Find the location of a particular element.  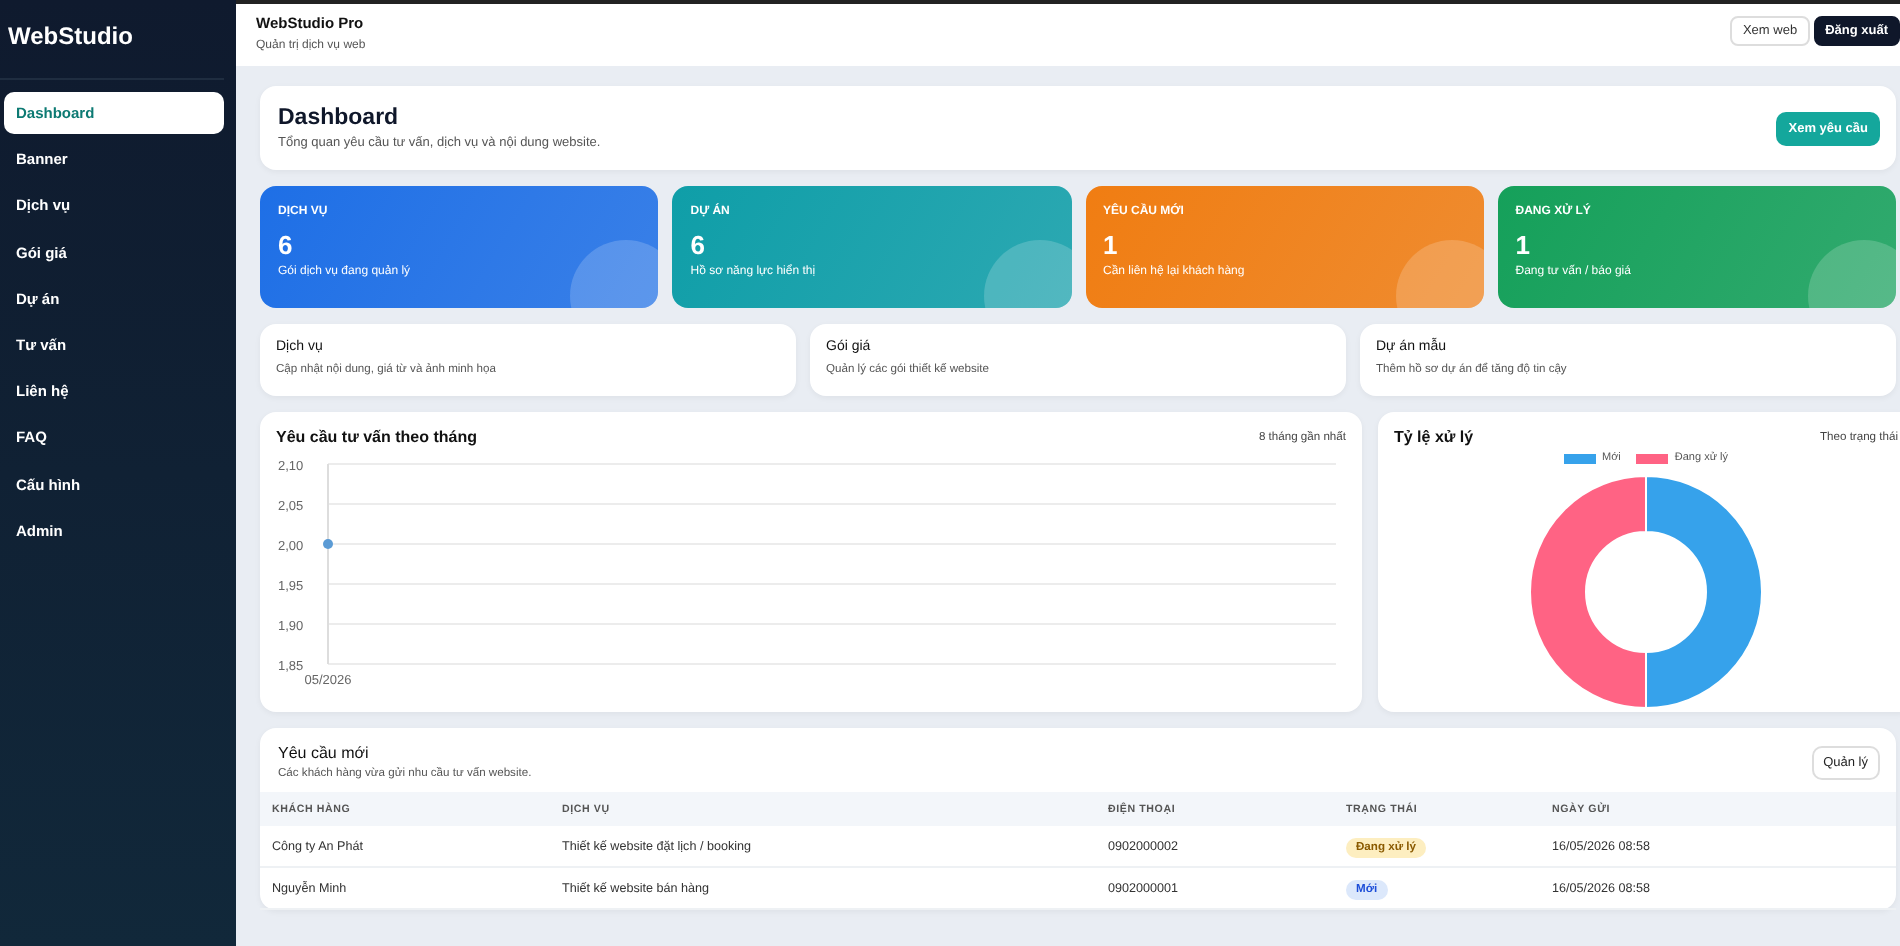

chart-title: Yêu cầu tư vấn theo tháng is located at coordinates (376, 437).